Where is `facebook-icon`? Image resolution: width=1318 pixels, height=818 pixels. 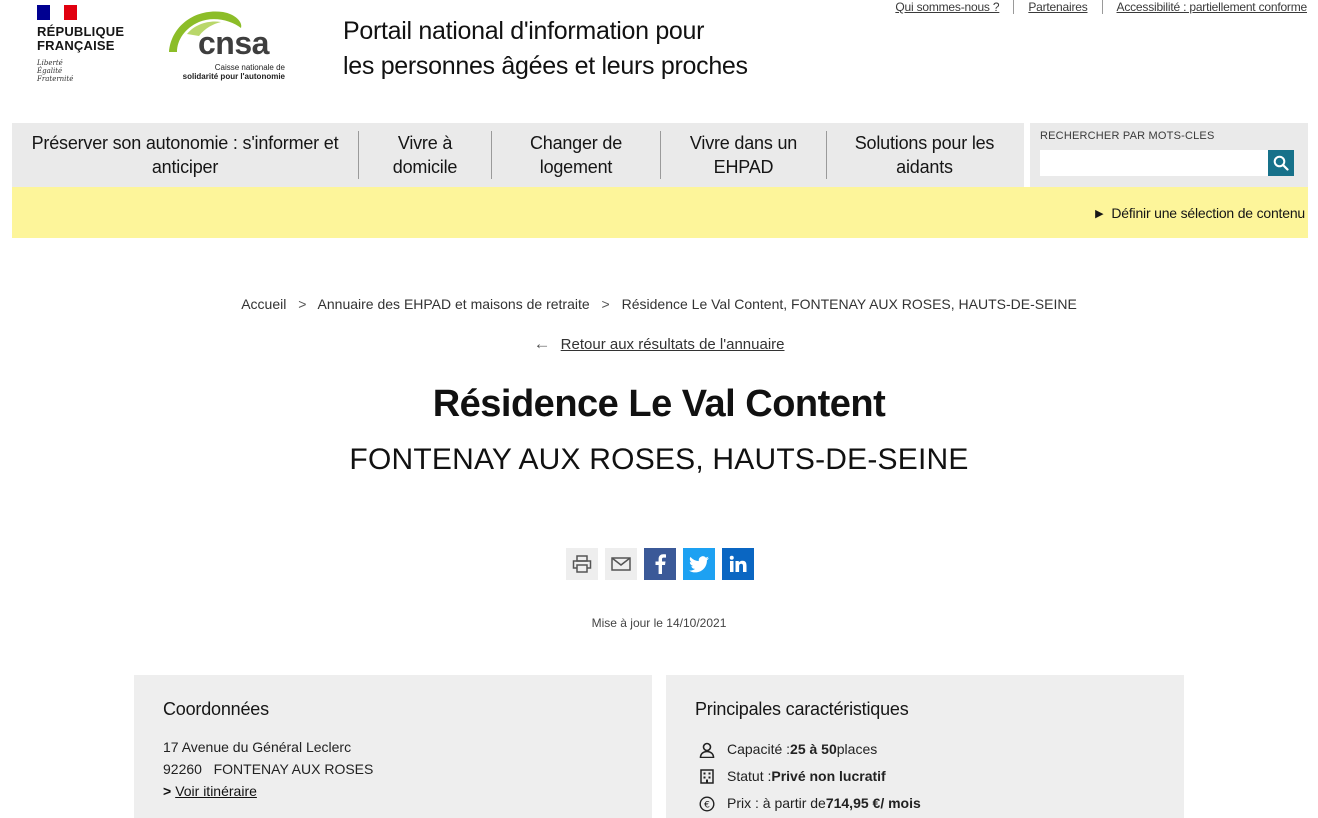 facebook-icon is located at coordinates (660, 564).